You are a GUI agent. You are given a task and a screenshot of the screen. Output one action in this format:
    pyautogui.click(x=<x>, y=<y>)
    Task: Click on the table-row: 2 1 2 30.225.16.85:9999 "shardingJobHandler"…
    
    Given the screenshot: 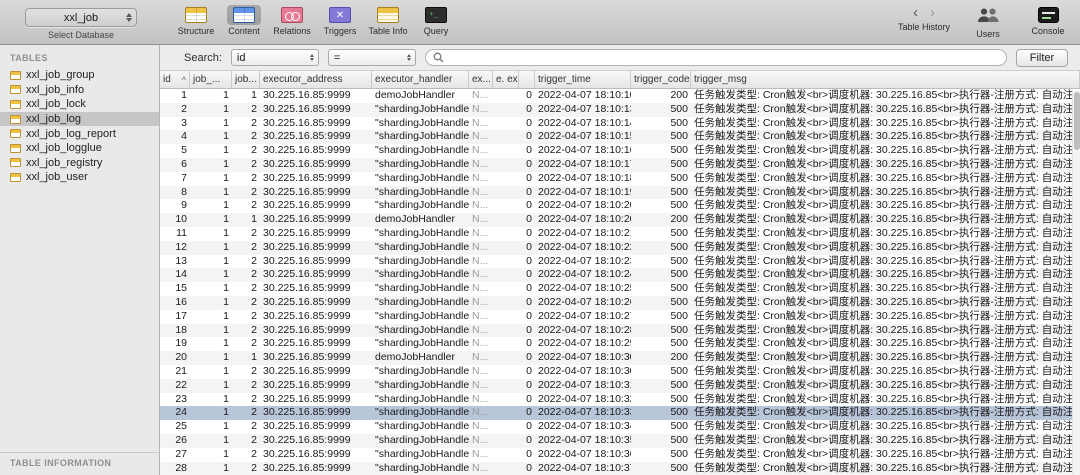 What is the action you would take?
    pyautogui.click(x=620, y=109)
    